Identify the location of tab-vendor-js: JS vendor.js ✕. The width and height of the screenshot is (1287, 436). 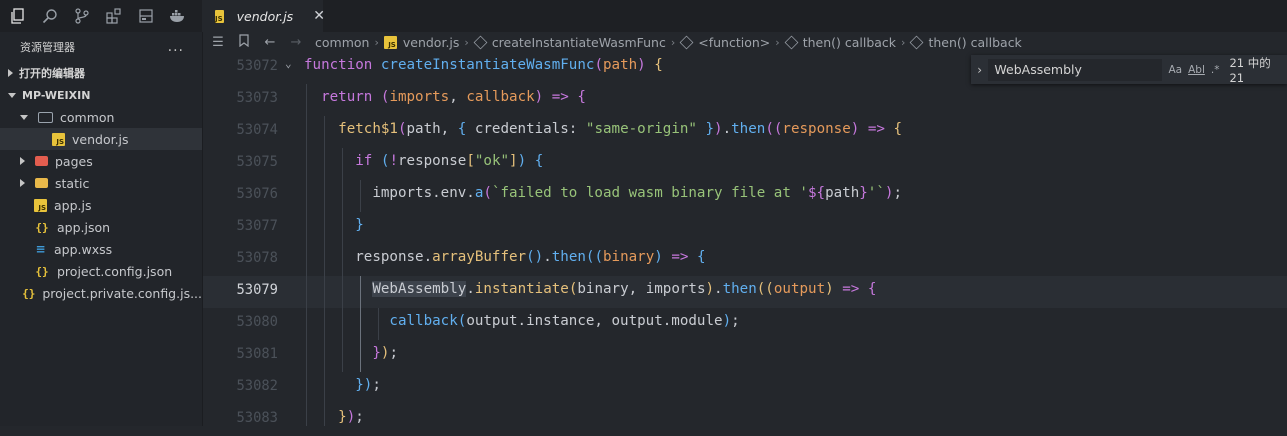
(264, 16).